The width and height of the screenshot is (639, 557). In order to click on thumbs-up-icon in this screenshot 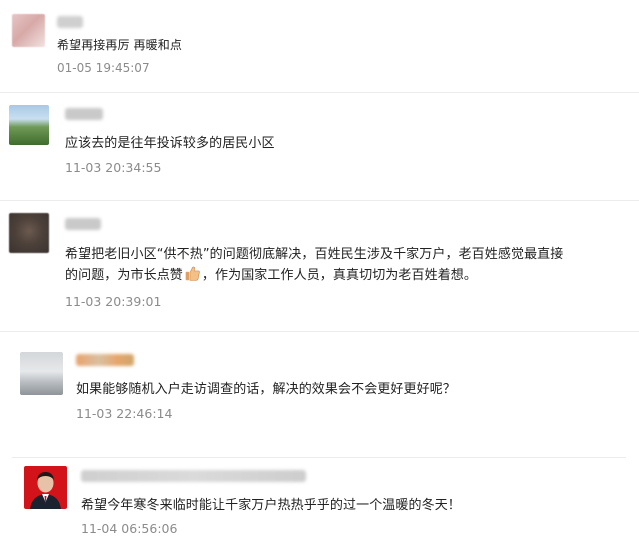, I will do `click(192, 273)`.